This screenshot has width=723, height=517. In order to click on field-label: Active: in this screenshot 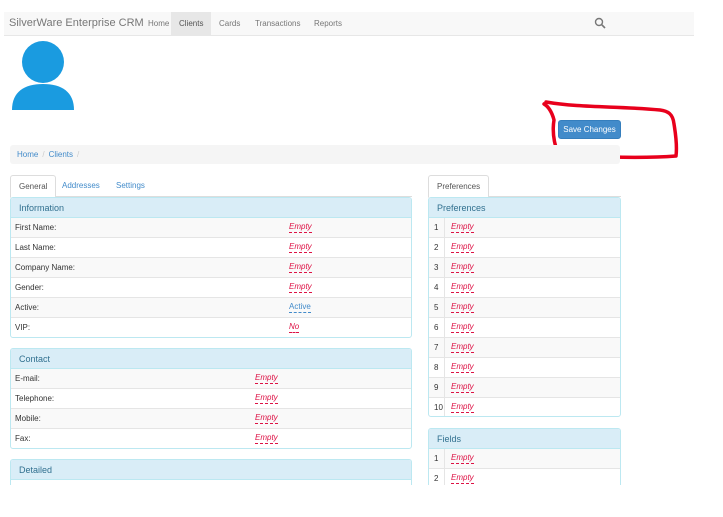, I will do `click(27, 307)`.